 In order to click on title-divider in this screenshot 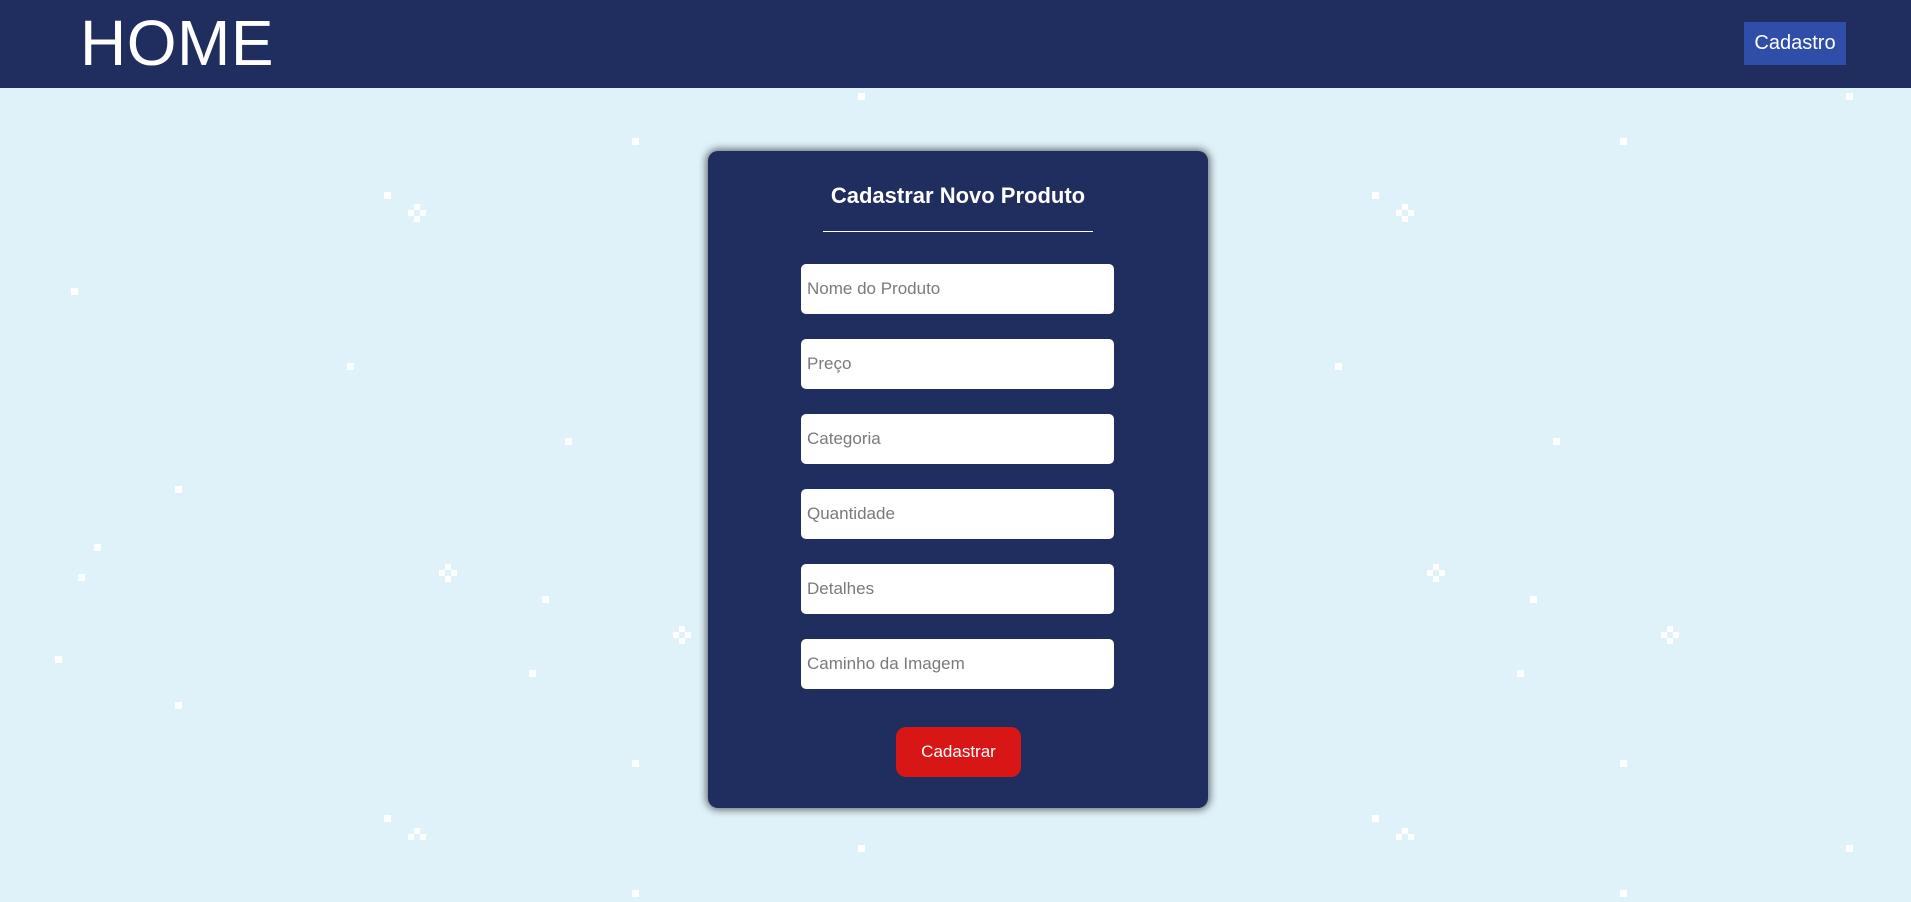, I will do `click(958, 231)`.